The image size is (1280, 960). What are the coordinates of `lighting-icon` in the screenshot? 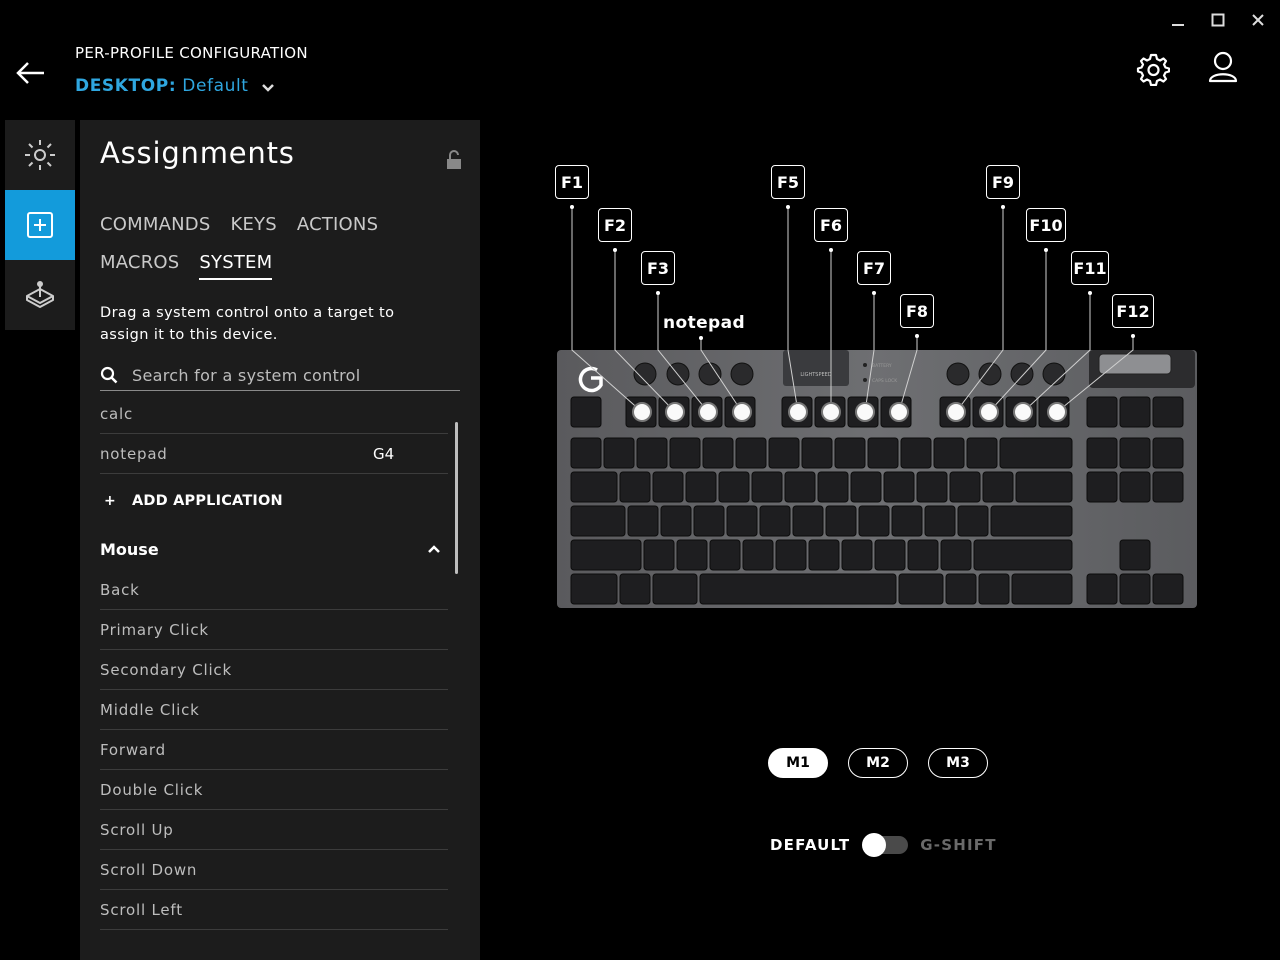 It's located at (40, 155).